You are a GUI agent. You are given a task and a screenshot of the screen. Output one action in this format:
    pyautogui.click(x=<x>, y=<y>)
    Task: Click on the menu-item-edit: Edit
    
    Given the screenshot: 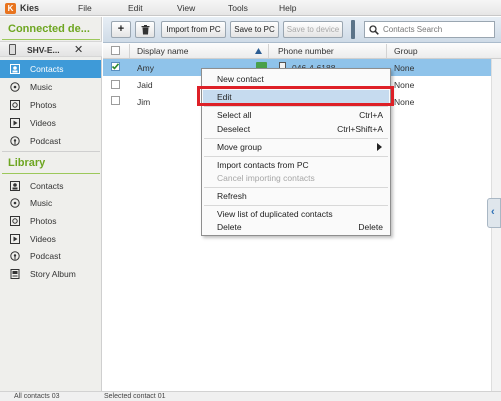 What is the action you would take?
    pyautogui.click(x=296, y=97)
    